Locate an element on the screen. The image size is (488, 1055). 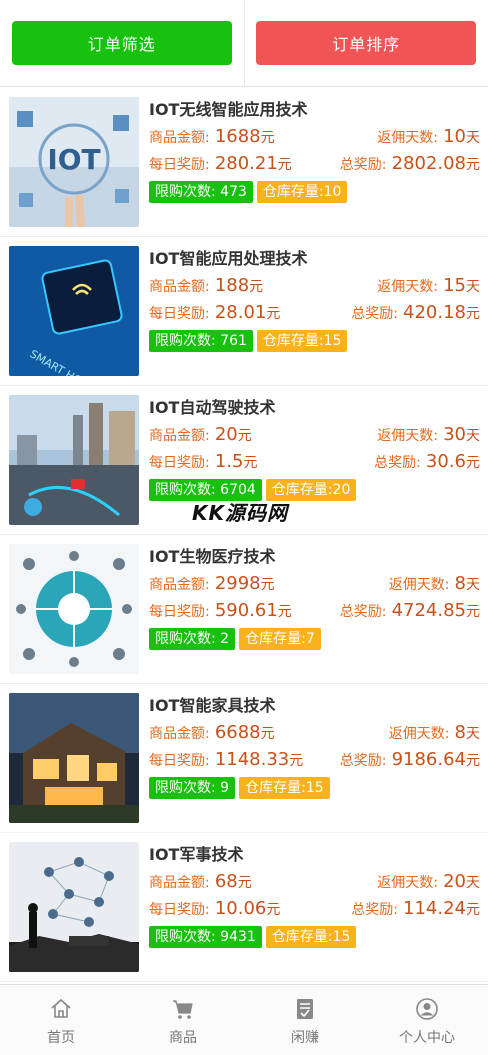
total-value: 420.18元 is located at coordinates (441, 312).